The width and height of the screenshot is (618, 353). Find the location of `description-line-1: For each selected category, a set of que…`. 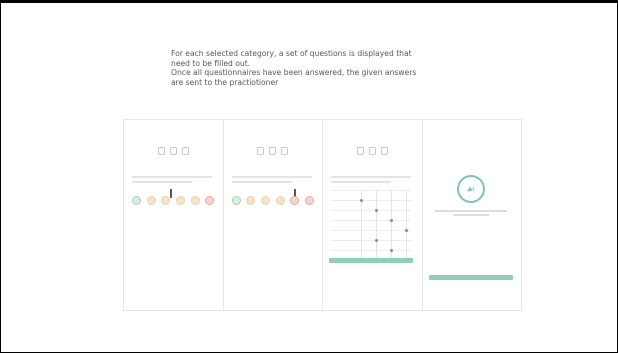

description-line-1: For each selected category, a set of que… is located at coordinates (291, 53).